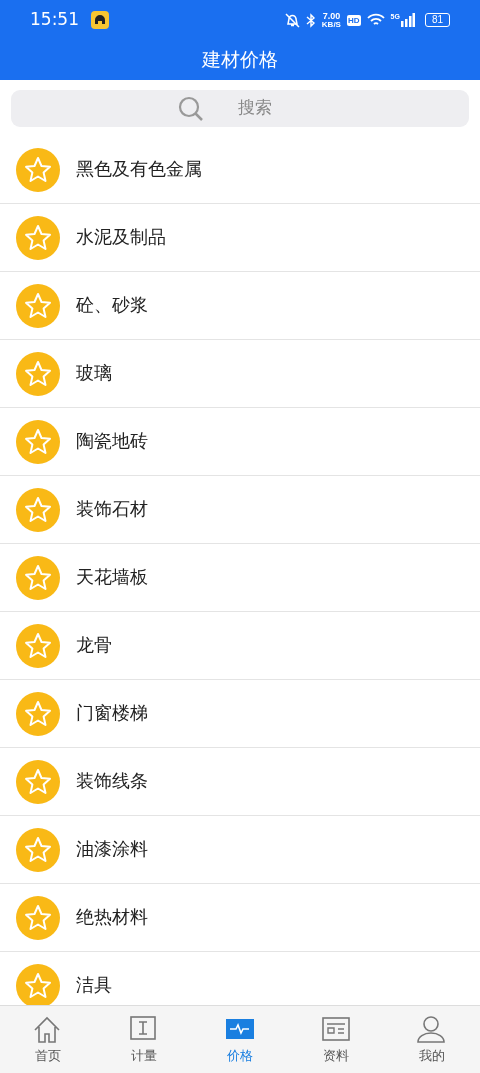 This screenshot has height=1073, width=480. I want to click on category-item: 天花墙板, so click(240, 578).